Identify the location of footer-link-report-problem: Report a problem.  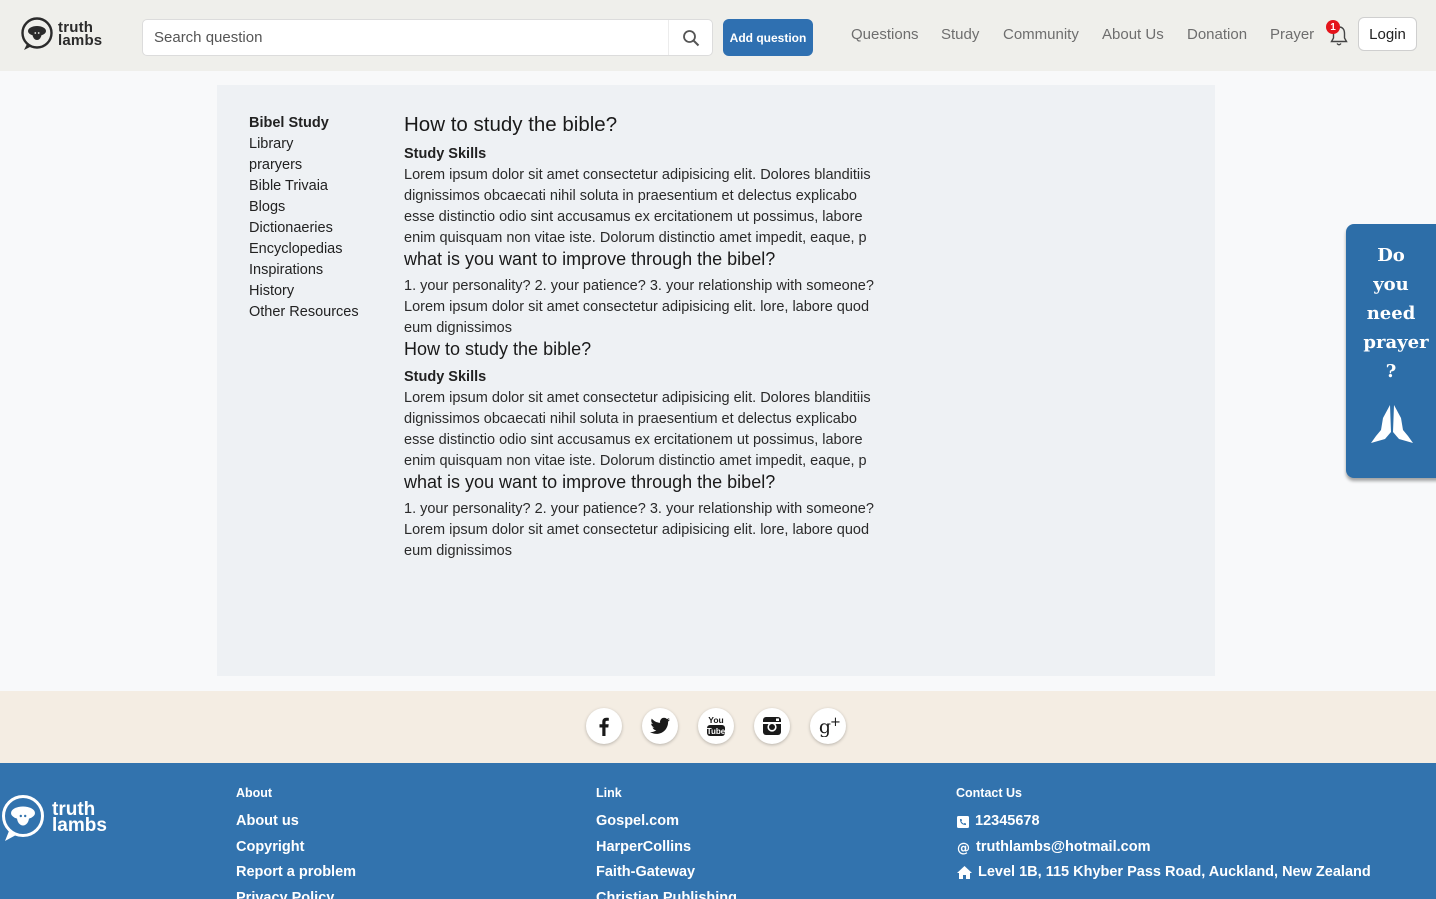
(296, 873).